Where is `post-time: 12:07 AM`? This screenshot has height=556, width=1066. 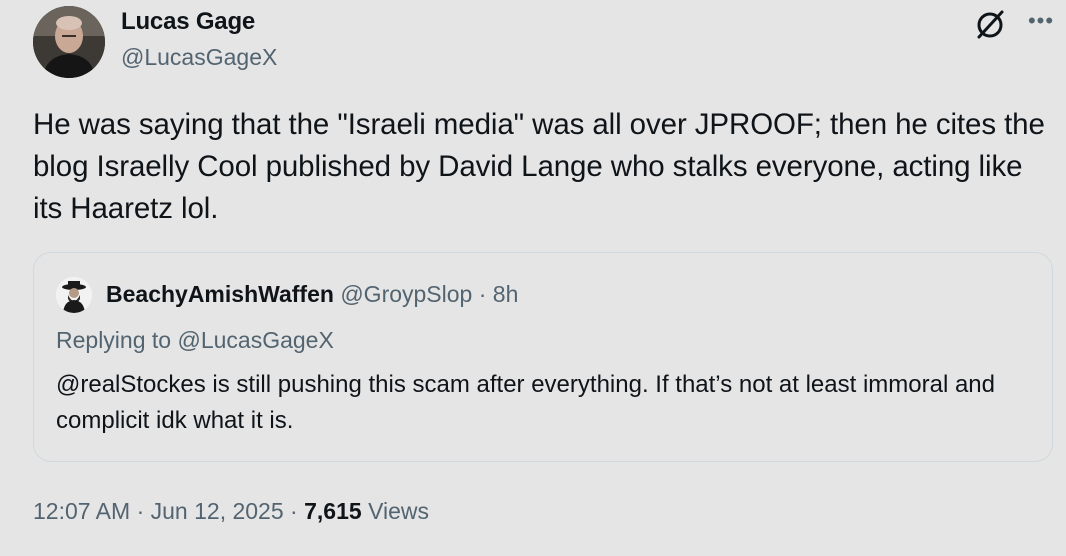
post-time: 12:07 AM is located at coordinates (81, 511).